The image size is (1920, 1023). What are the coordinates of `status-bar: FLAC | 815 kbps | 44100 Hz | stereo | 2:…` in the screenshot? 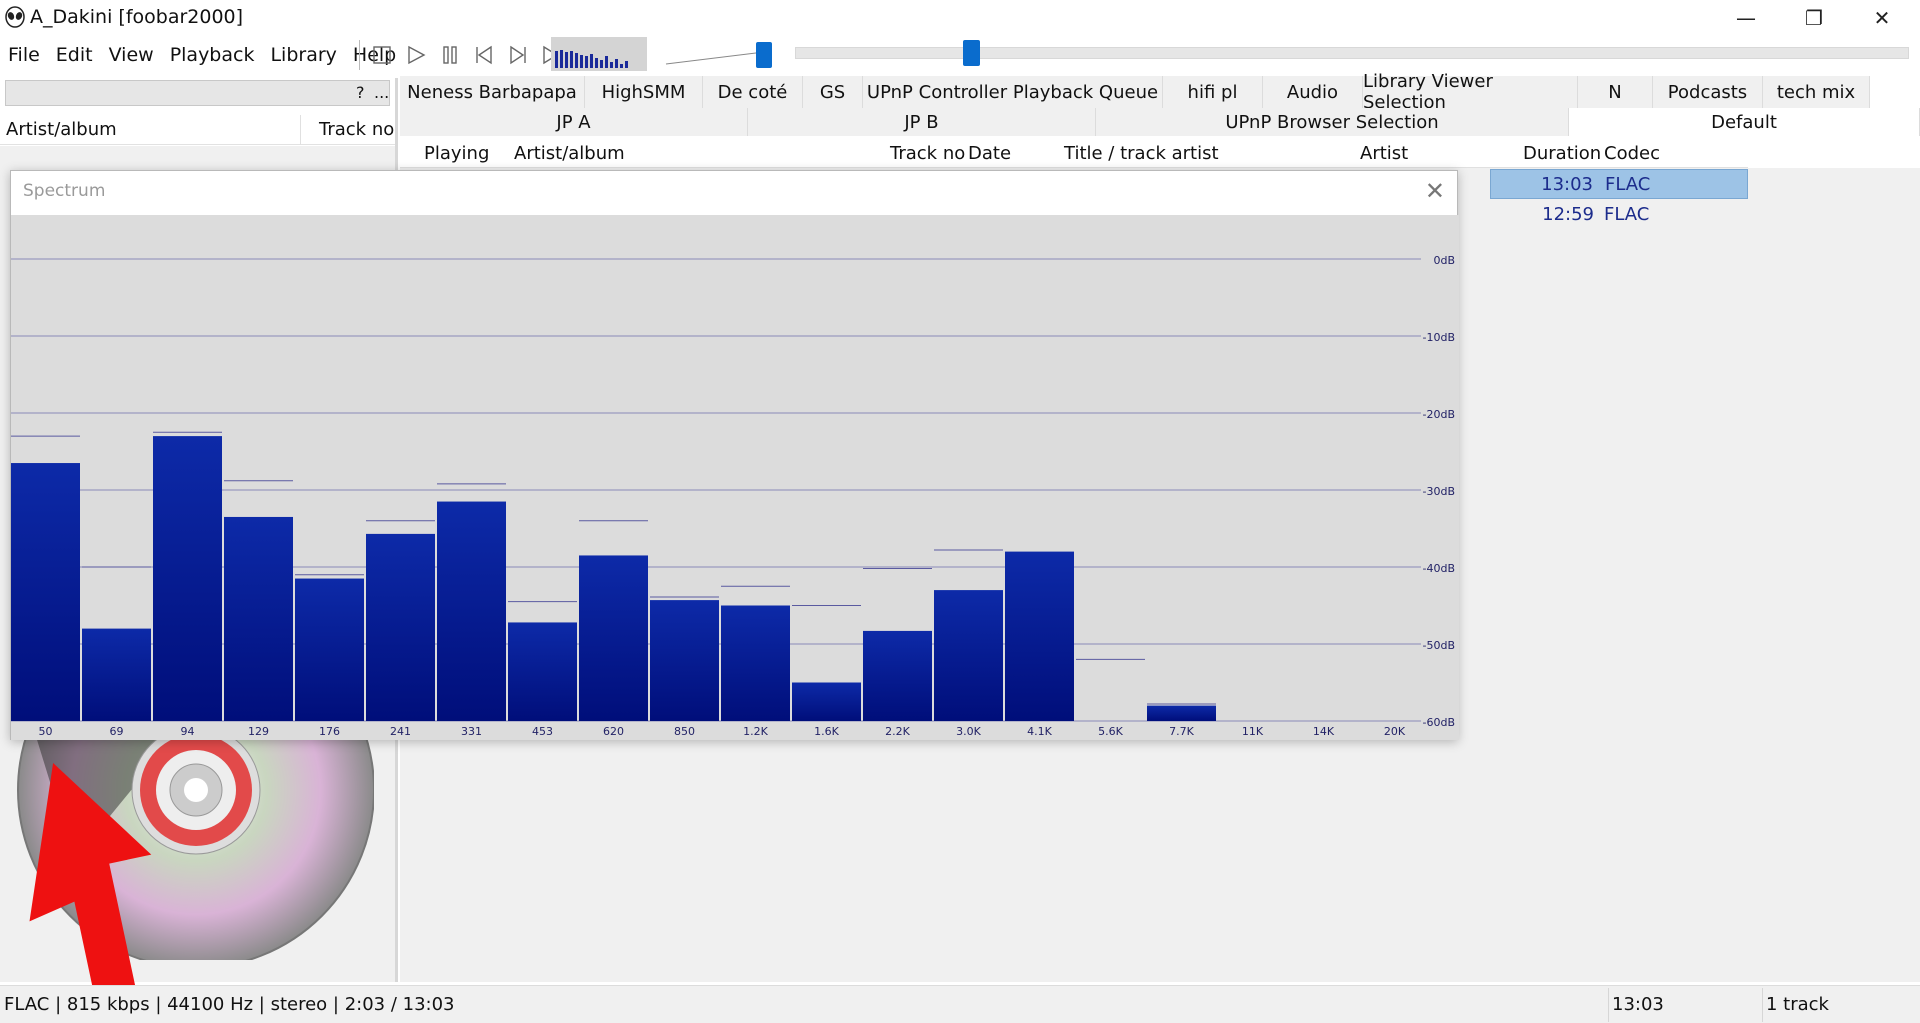 It's located at (960, 1004).